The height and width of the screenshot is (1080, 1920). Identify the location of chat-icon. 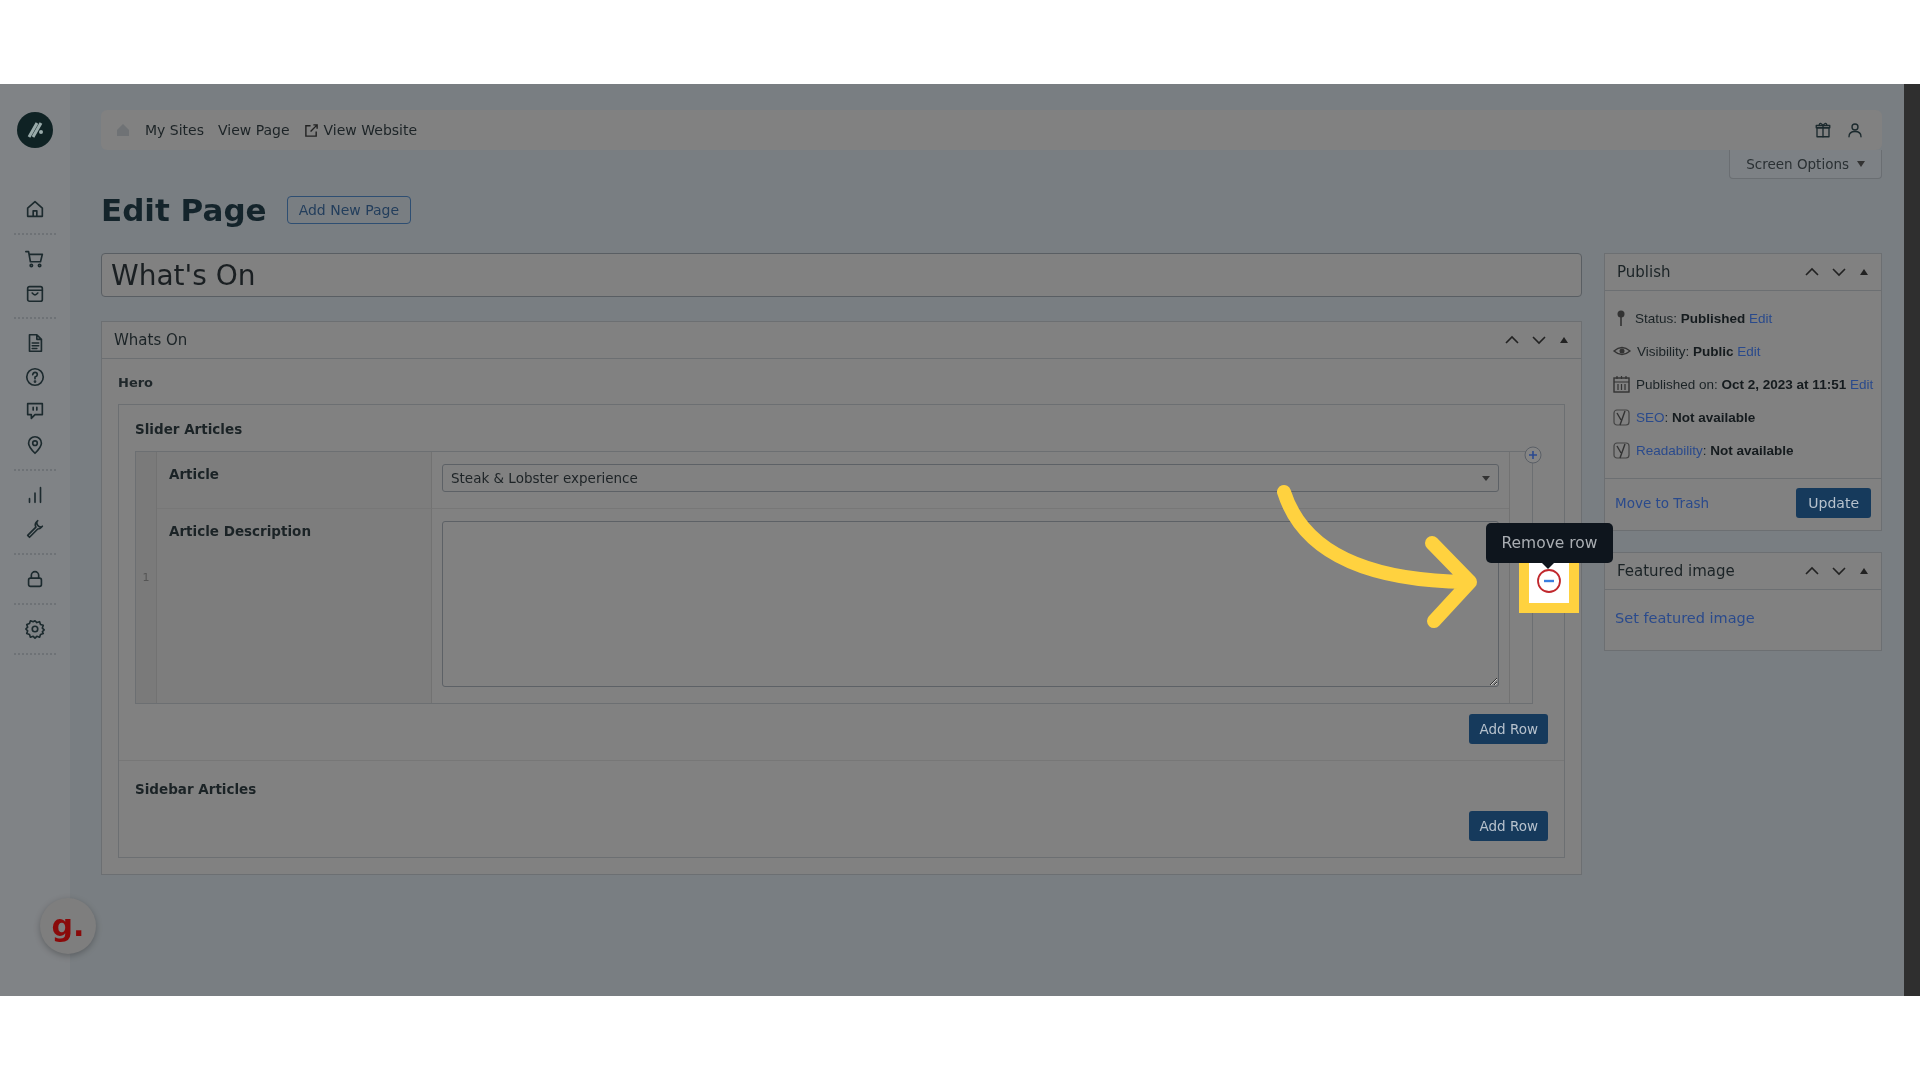
(35, 411).